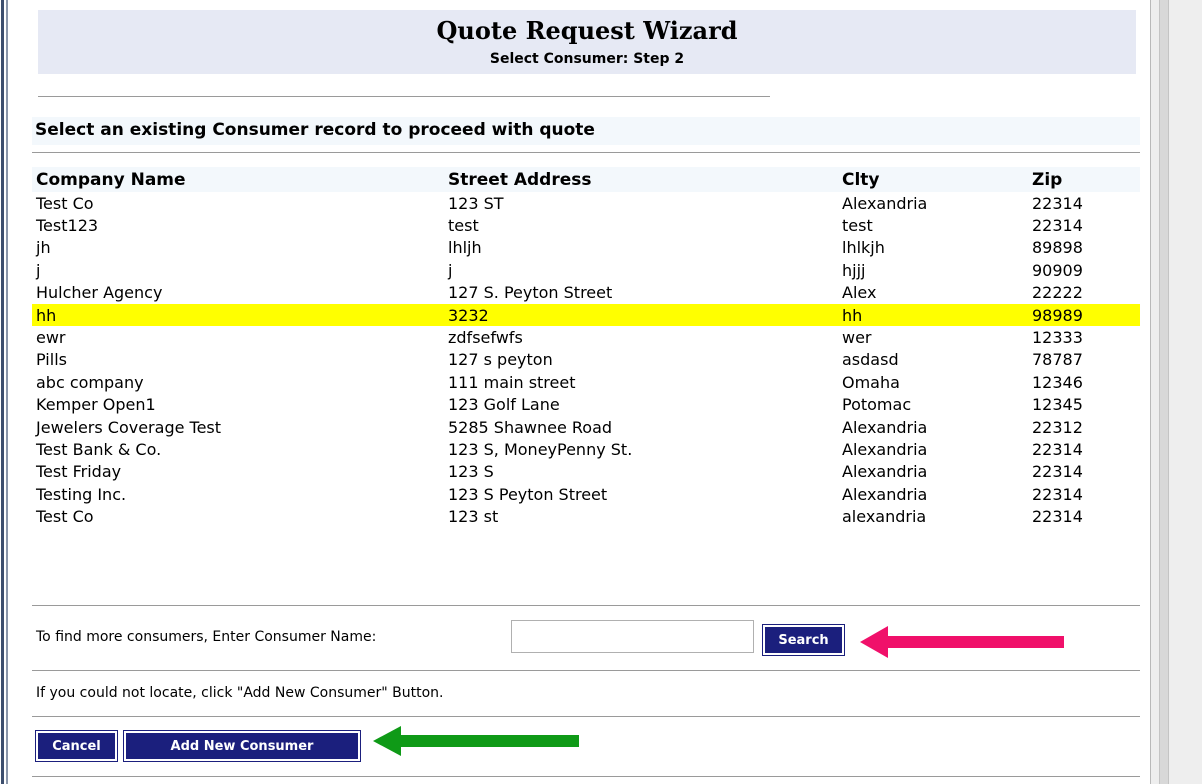 This screenshot has height=784, width=1202. I want to click on section-divider, so click(586, 152).